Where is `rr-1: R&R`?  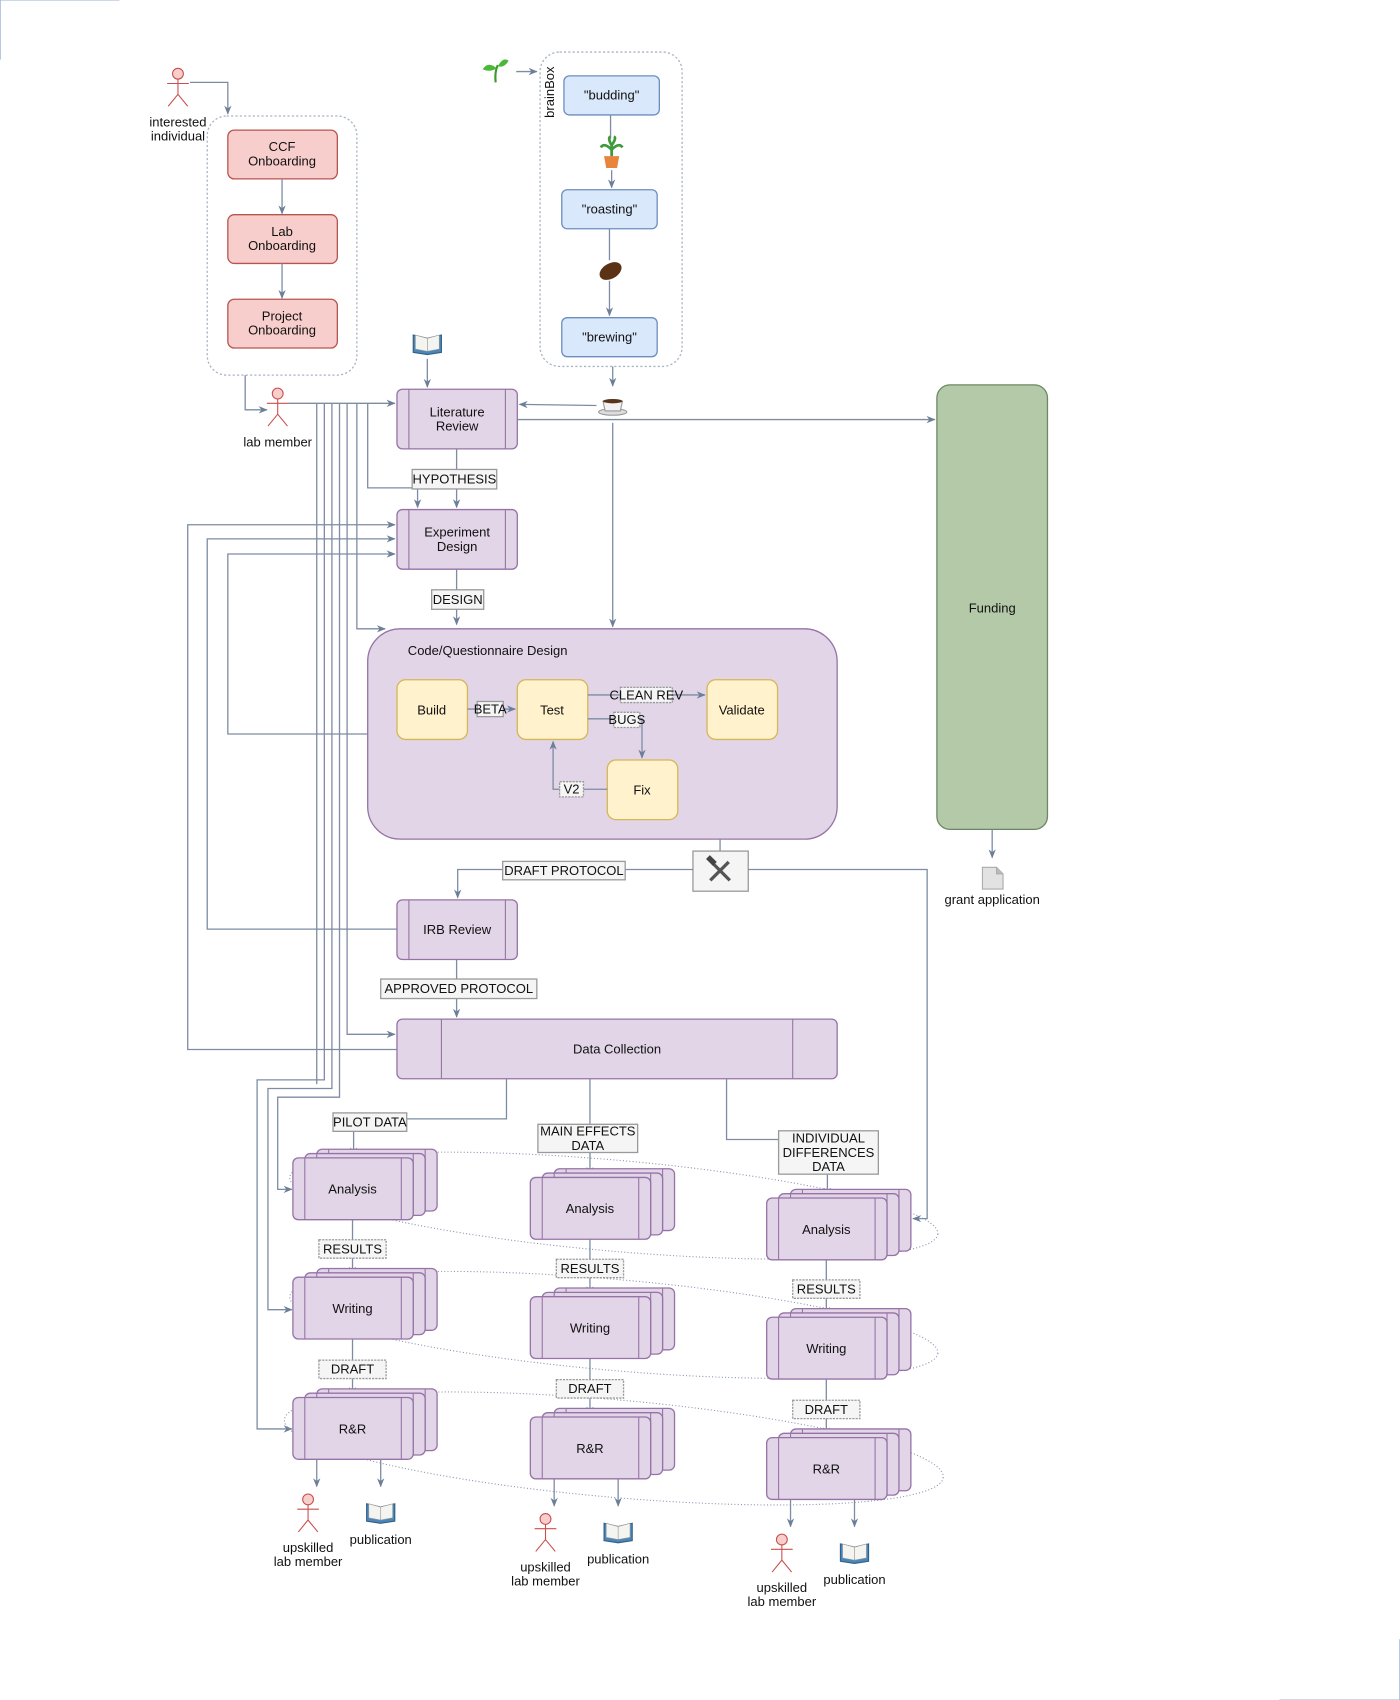 rr-1: R&R is located at coordinates (365, 1424).